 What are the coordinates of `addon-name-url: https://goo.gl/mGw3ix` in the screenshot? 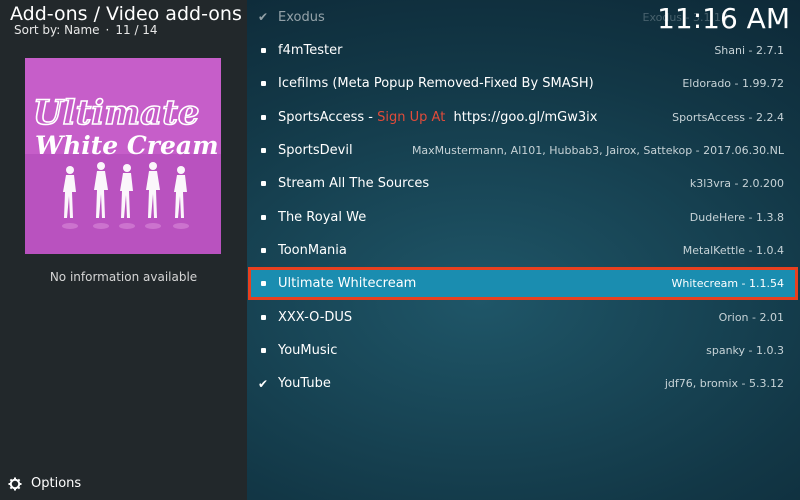 It's located at (521, 117).